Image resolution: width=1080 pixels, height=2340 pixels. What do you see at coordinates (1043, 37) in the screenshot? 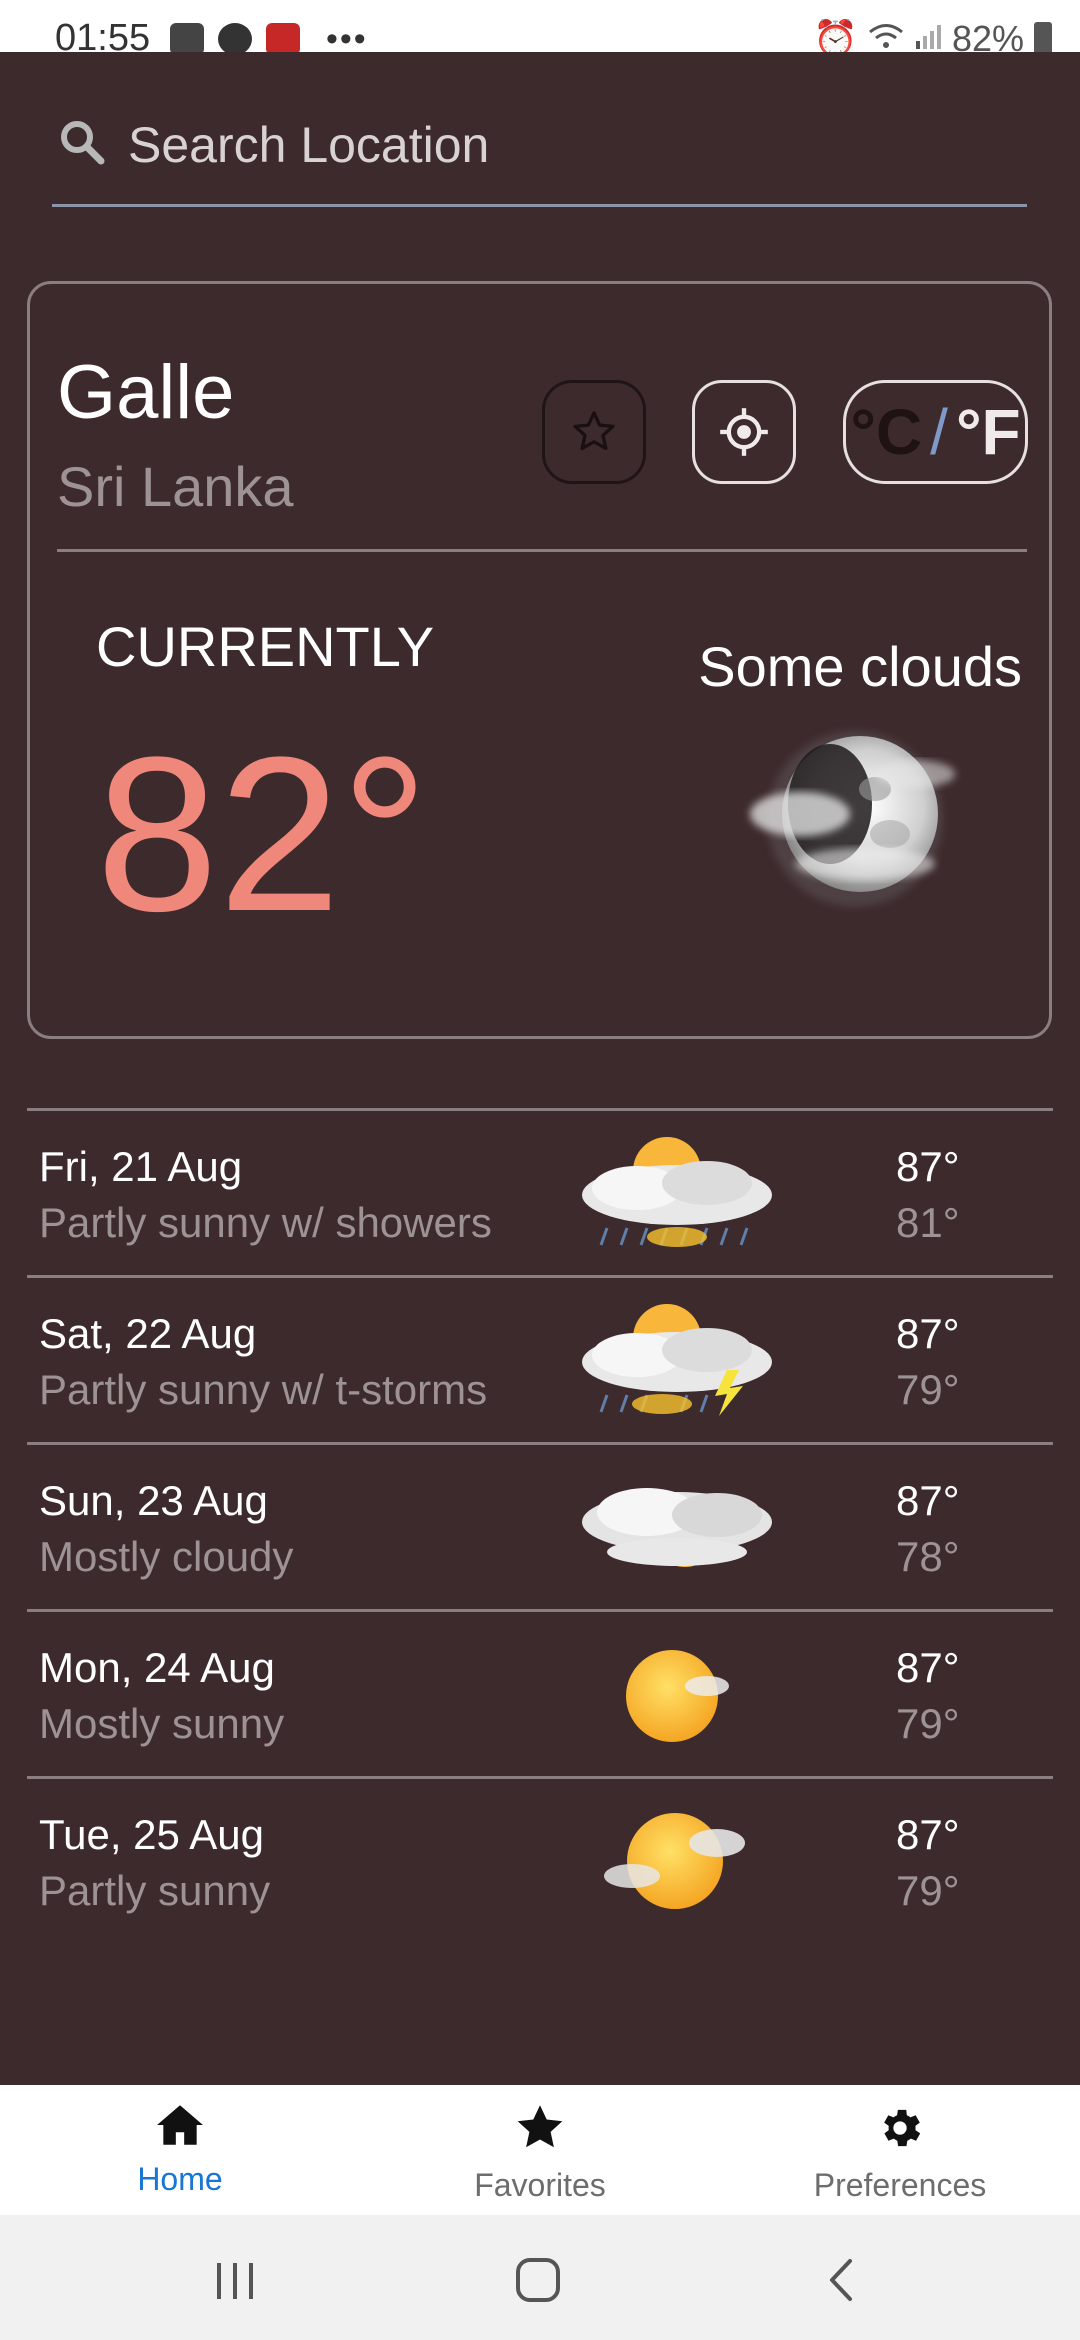
I see `battery-icon` at bounding box center [1043, 37].